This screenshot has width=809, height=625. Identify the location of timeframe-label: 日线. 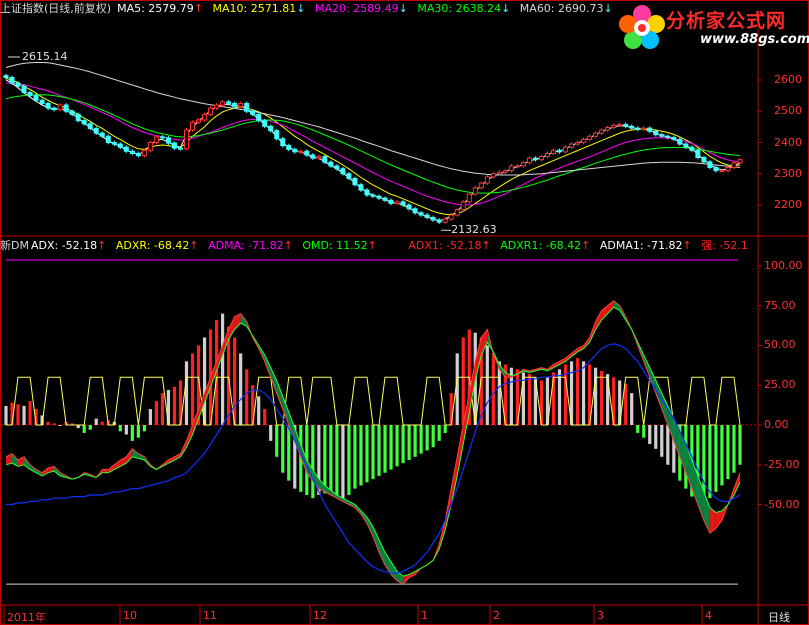
(779, 617).